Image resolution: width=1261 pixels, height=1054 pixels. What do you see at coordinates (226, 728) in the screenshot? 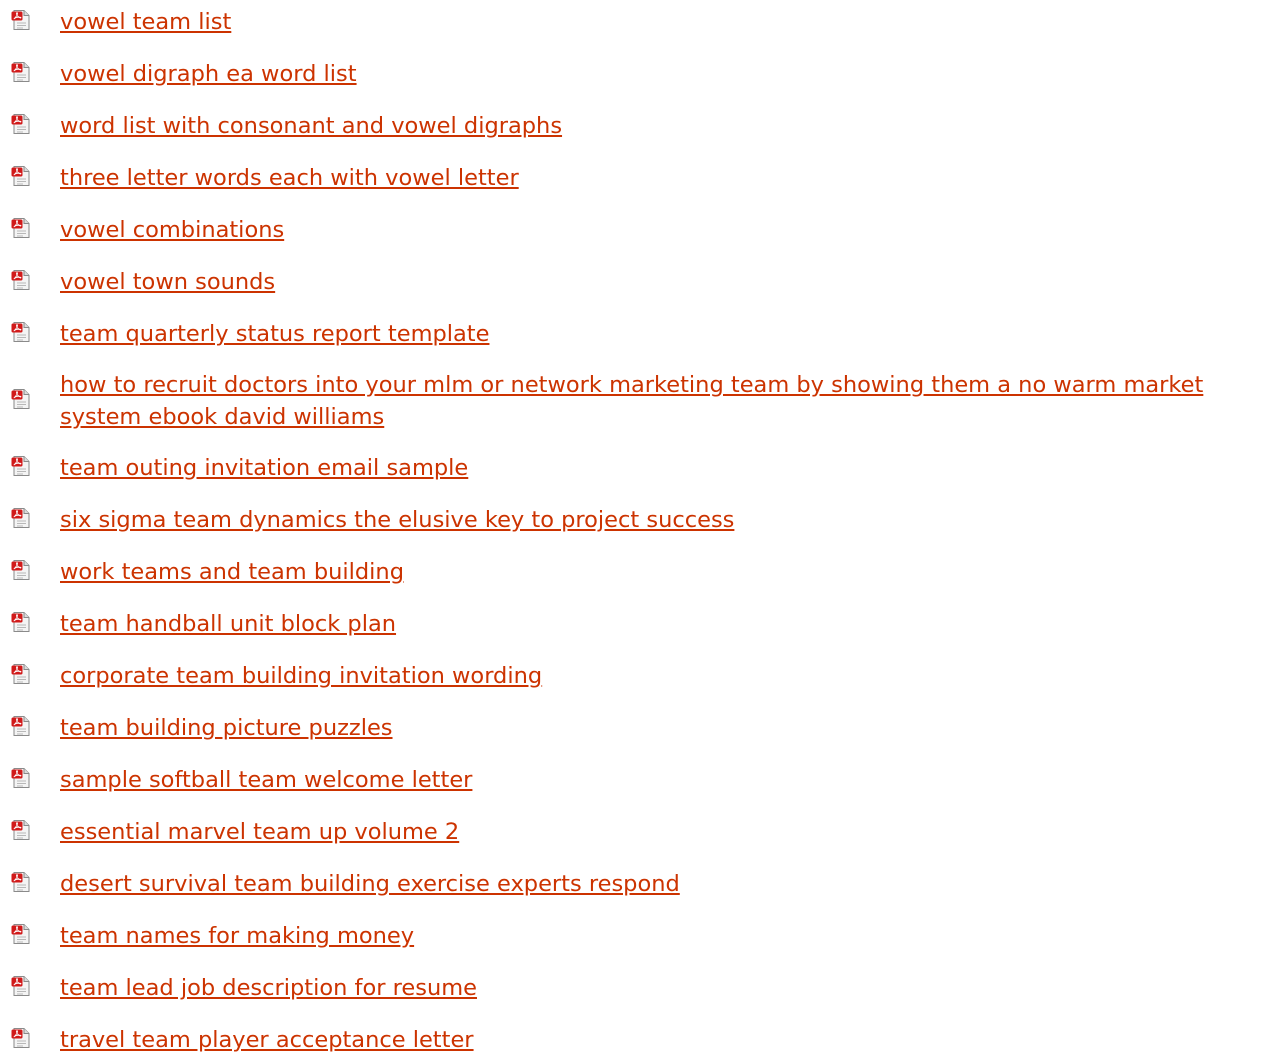
I see `pdf-link: team building picture puzzles` at bounding box center [226, 728].